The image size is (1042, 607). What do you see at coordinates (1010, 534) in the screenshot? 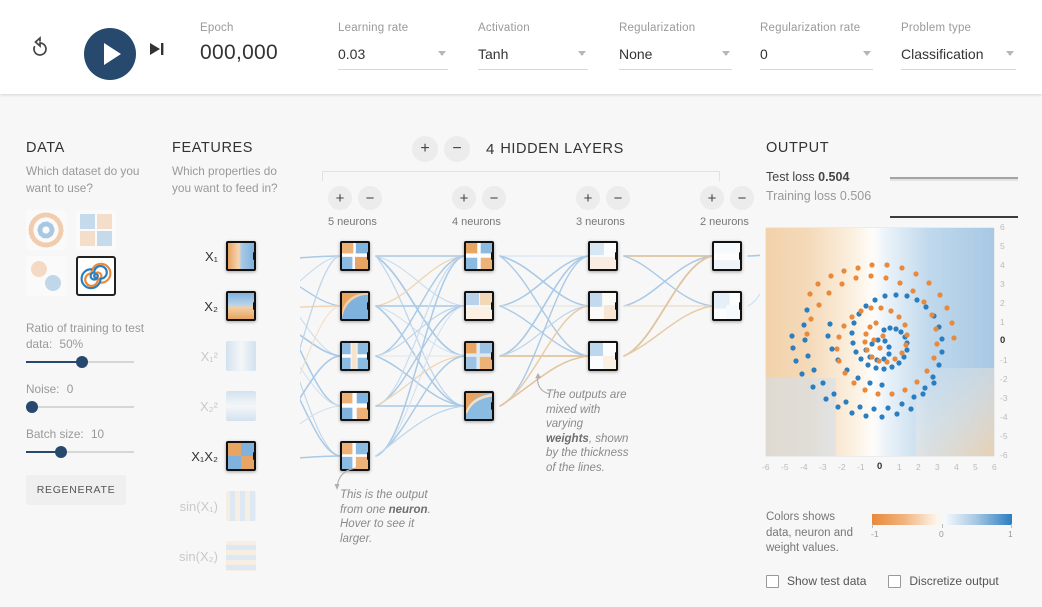
I see `legend-tick: 1` at bounding box center [1010, 534].